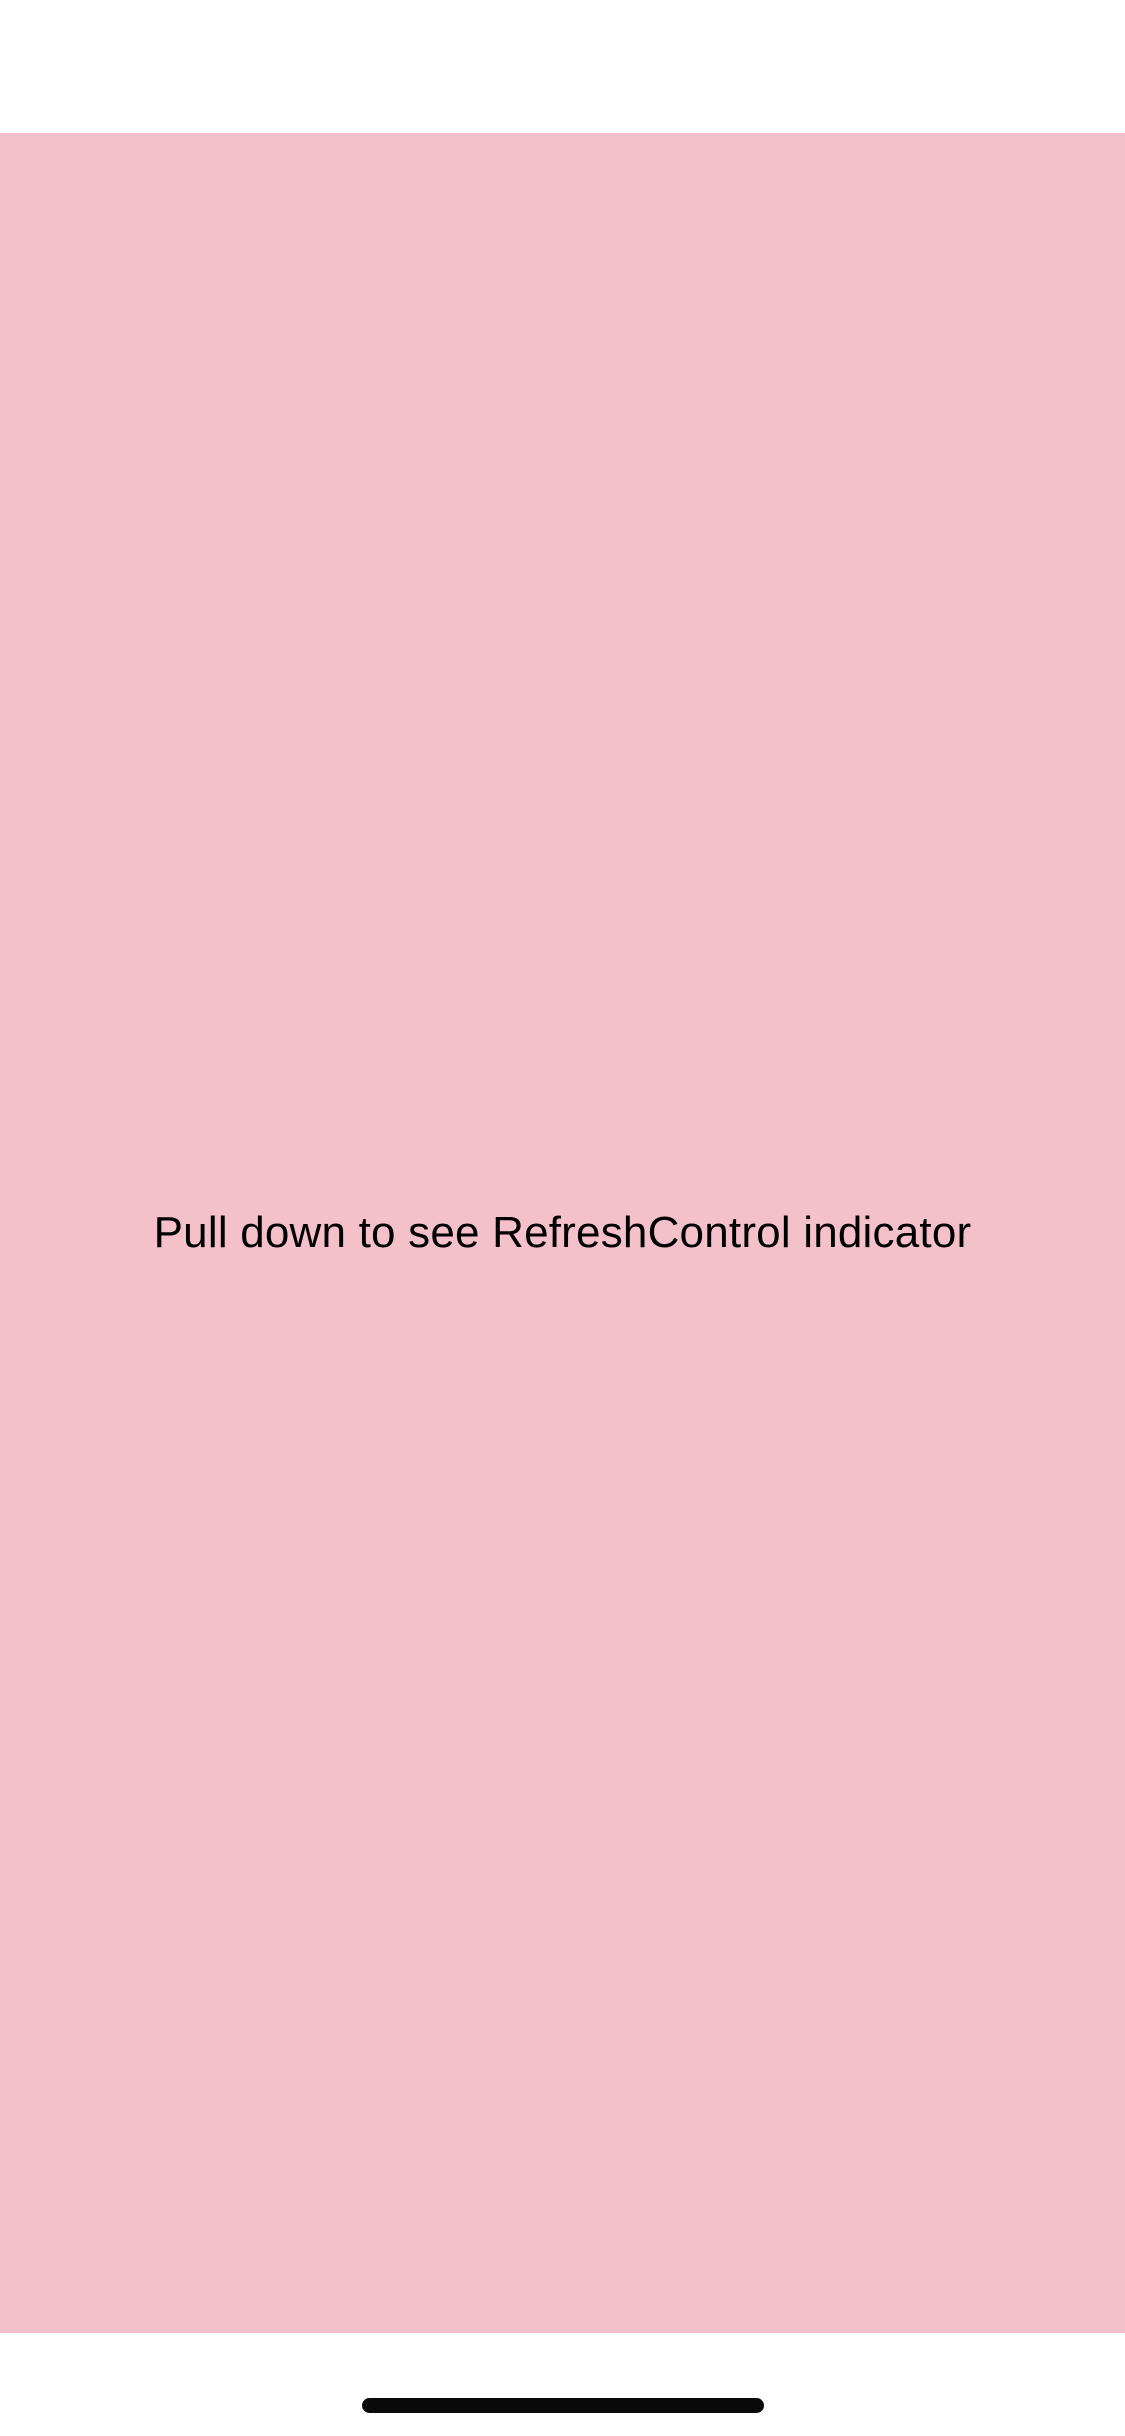  What do you see at coordinates (562, 66) in the screenshot?
I see `status-bar-area` at bounding box center [562, 66].